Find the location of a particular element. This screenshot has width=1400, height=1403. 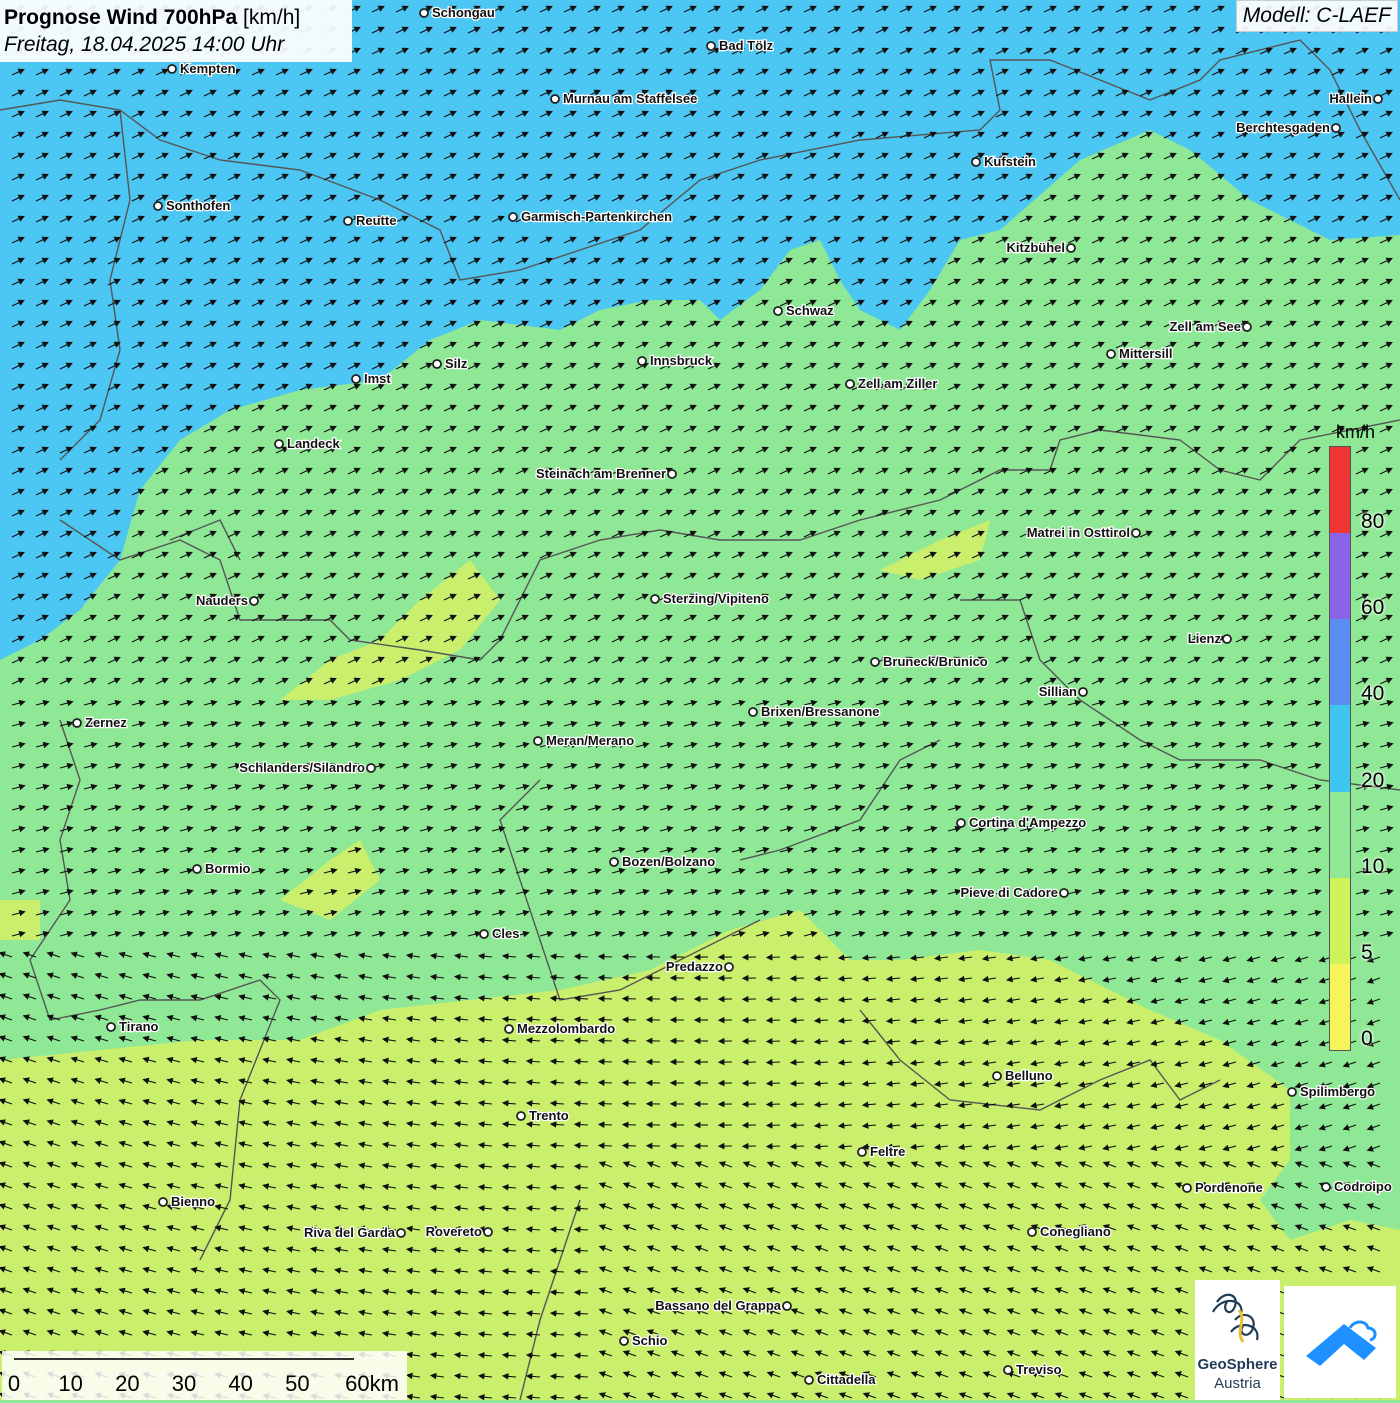

scale-bar: 0102030405060km is located at coordinates (204, 1375).